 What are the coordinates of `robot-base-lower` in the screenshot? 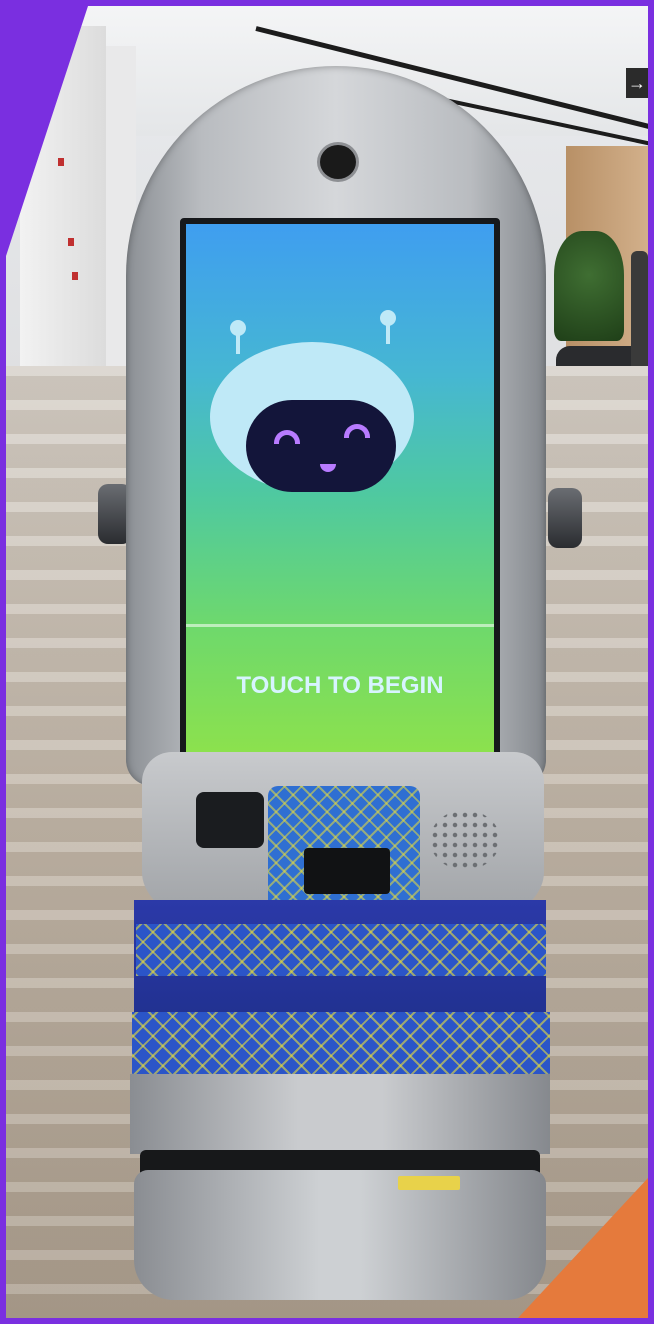 It's located at (340, 1235).